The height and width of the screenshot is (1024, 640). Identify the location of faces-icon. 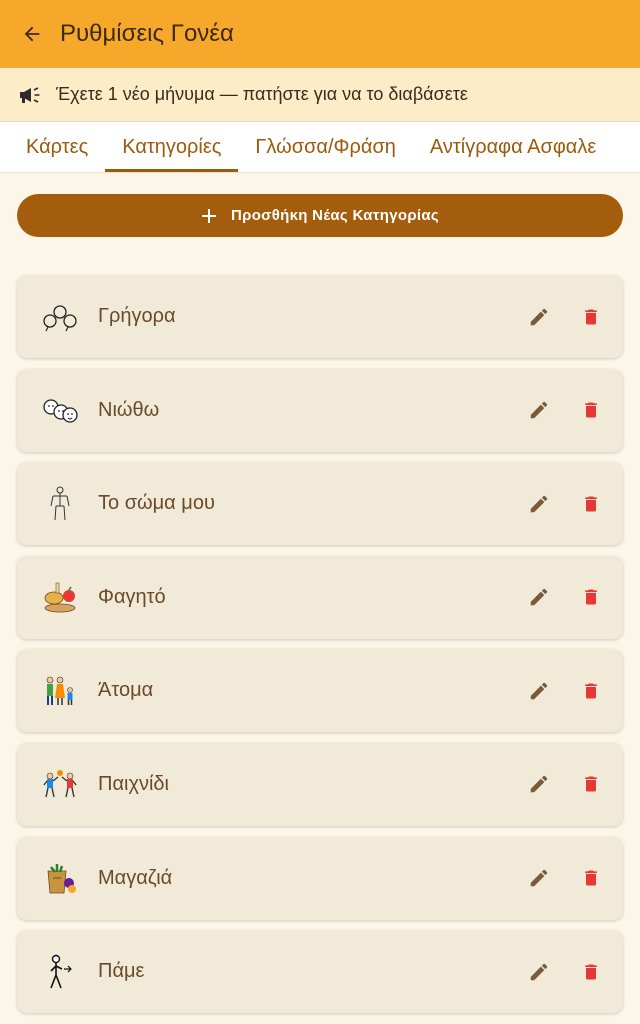
(60, 410).